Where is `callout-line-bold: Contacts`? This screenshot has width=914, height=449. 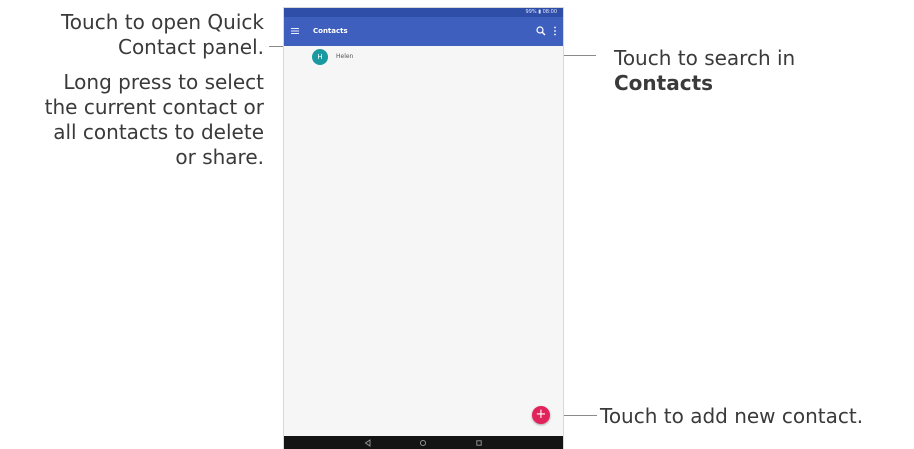
callout-line-bold: Contacts is located at coordinates (664, 83).